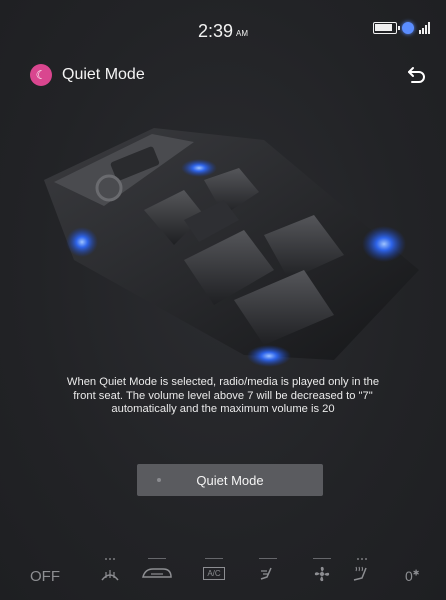 This screenshot has height=600, width=446. Describe the element at coordinates (416, 573) in the screenshot. I see `fan-speed-icon: ✱` at that location.